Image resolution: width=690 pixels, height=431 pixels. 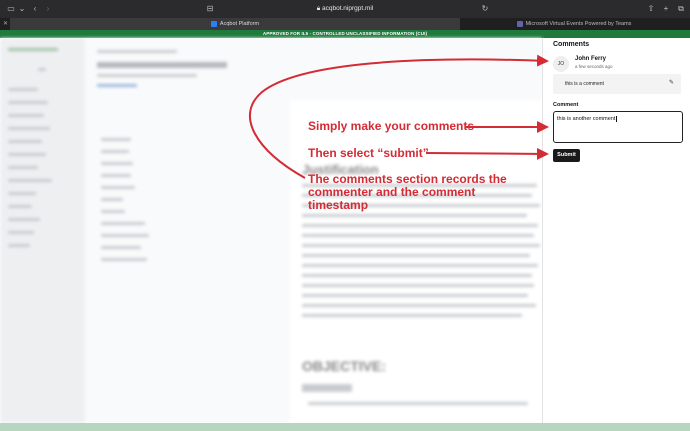 What do you see at coordinates (485, 9) in the screenshot?
I see `reload-icon: ↻` at bounding box center [485, 9].